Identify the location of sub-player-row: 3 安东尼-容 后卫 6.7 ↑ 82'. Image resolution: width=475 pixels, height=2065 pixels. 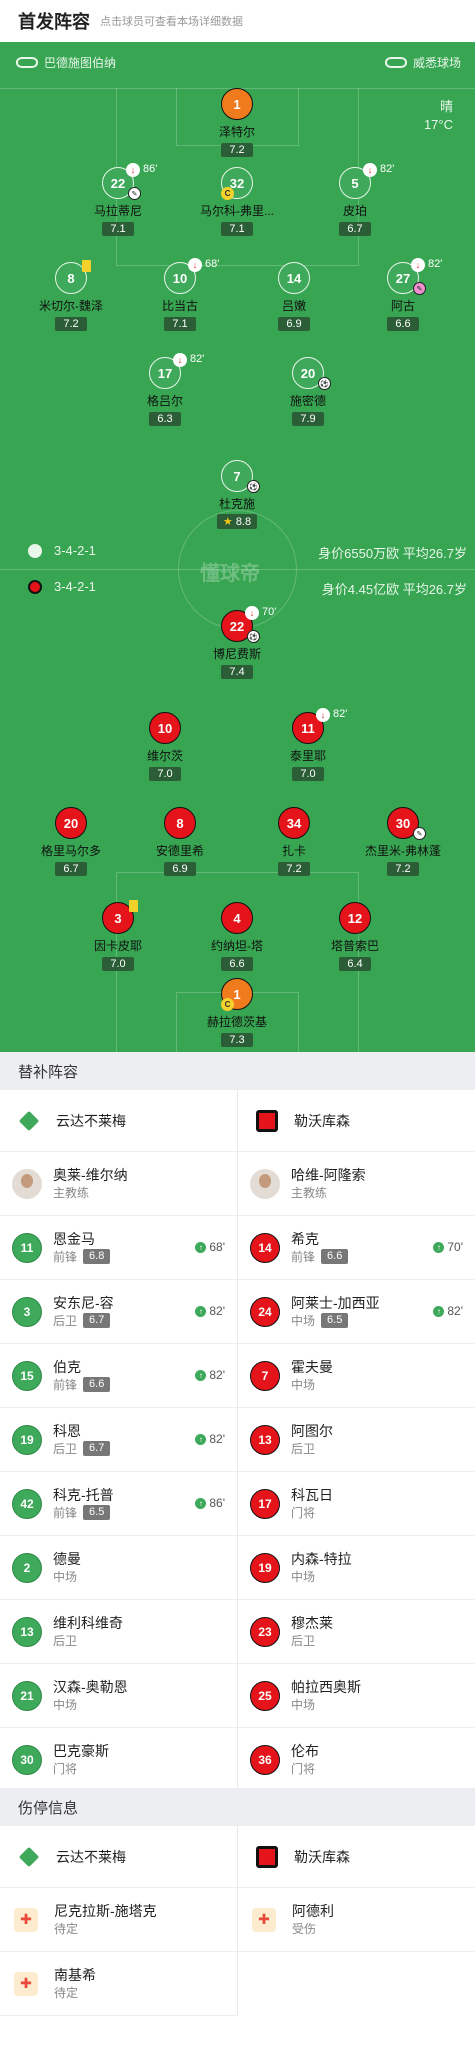
(118, 1312).